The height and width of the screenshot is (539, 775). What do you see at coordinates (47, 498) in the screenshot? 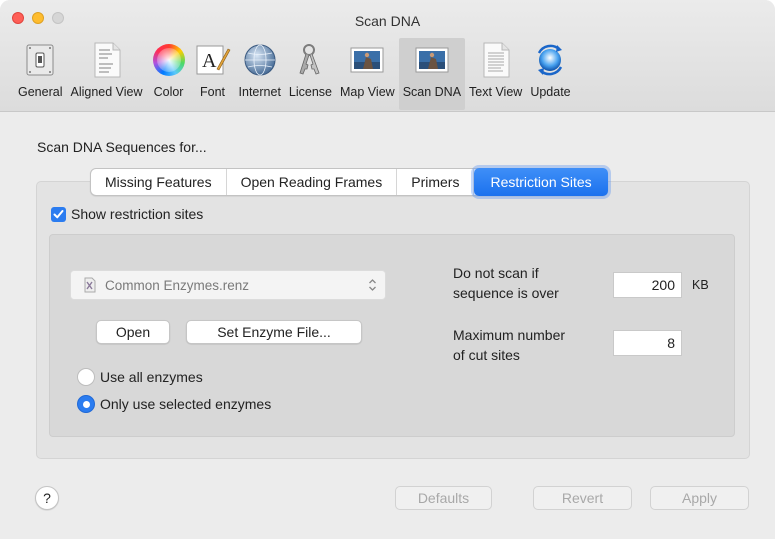
I see `help-button: ?` at bounding box center [47, 498].